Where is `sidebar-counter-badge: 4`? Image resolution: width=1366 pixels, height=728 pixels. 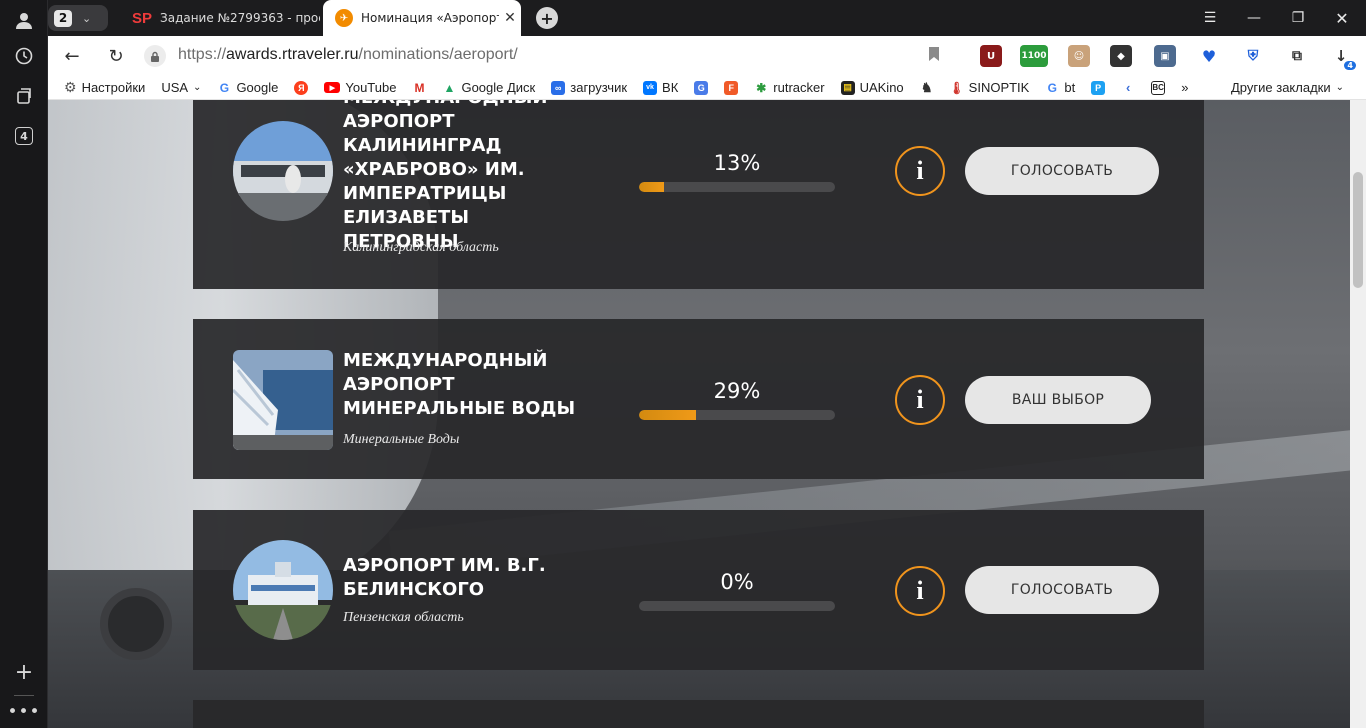 sidebar-counter-badge: 4 is located at coordinates (24, 136).